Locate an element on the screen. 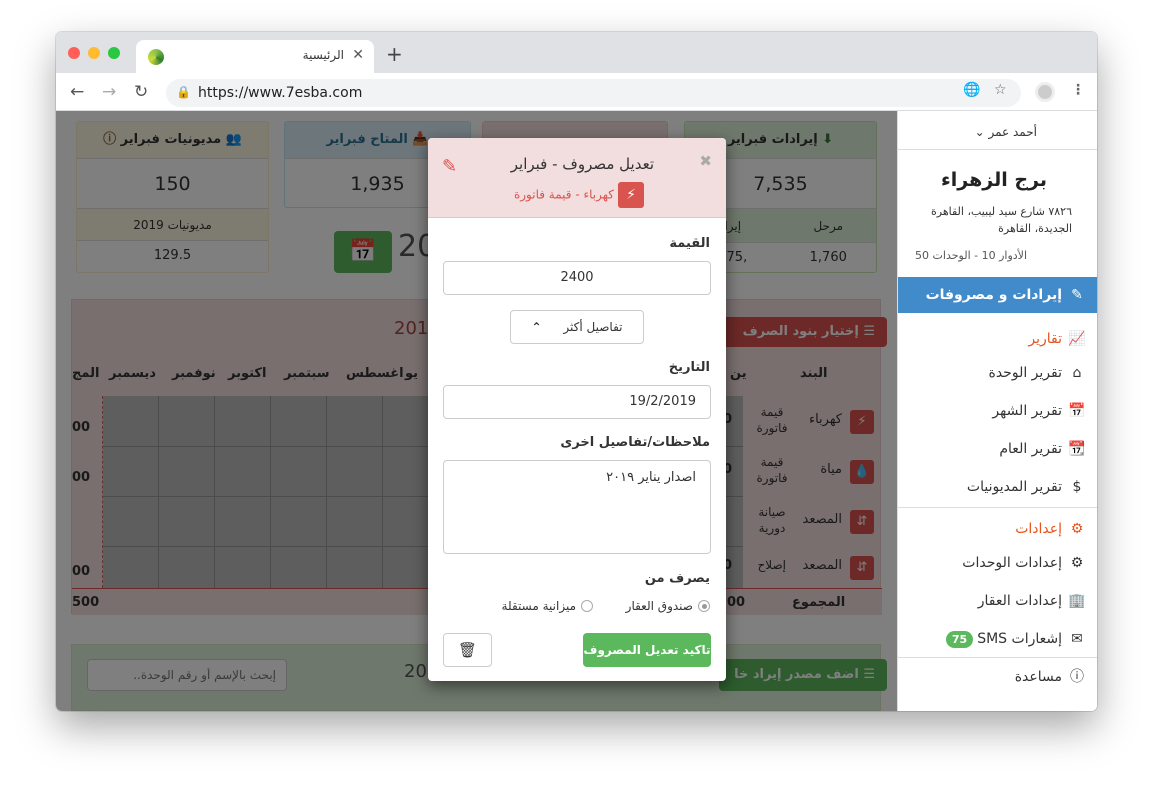 This screenshot has width=1153, height=791. site-favicon-icon is located at coordinates (156, 57).